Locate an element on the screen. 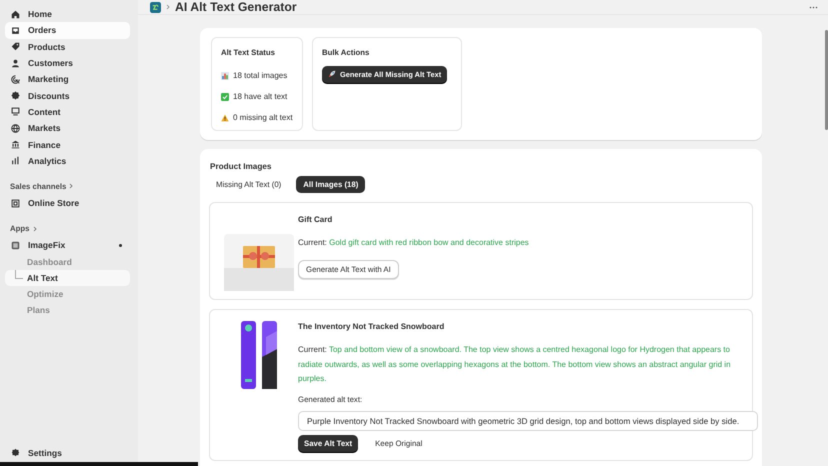 The height and width of the screenshot is (466, 828). nav-subitem: Alt Text is located at coordinates (67, 278).